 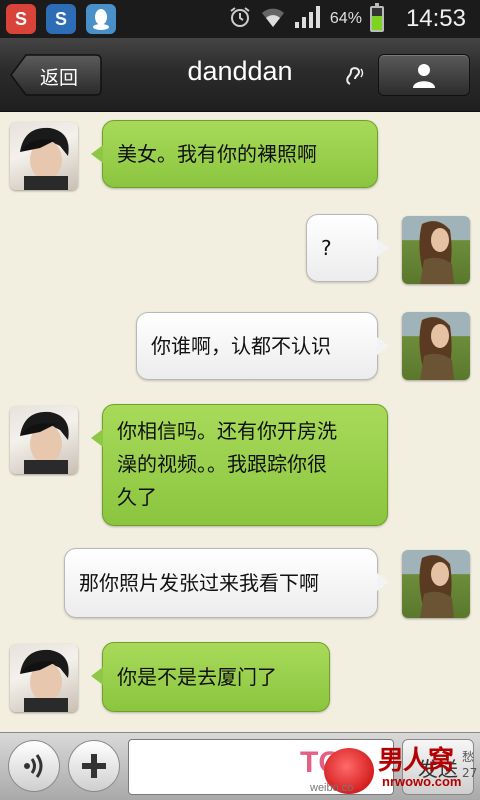 I want to click on message-text: 澡的视频。。我跟踪你很, so click(x=222, y=464).